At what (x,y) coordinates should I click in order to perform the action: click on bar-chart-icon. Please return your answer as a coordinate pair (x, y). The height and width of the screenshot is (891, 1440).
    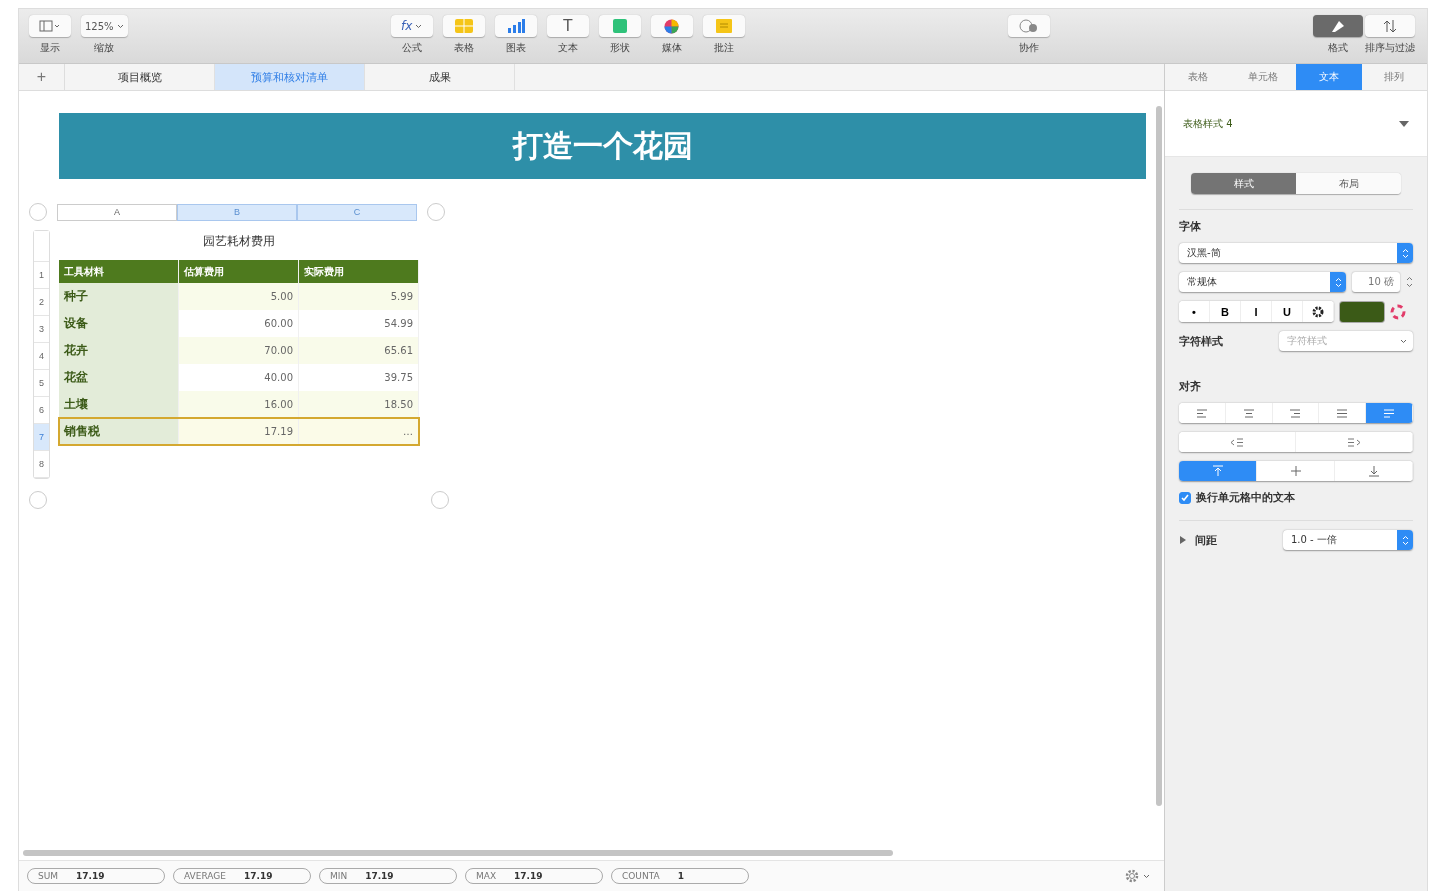
    Looking at the image, I should click on (515, 26).